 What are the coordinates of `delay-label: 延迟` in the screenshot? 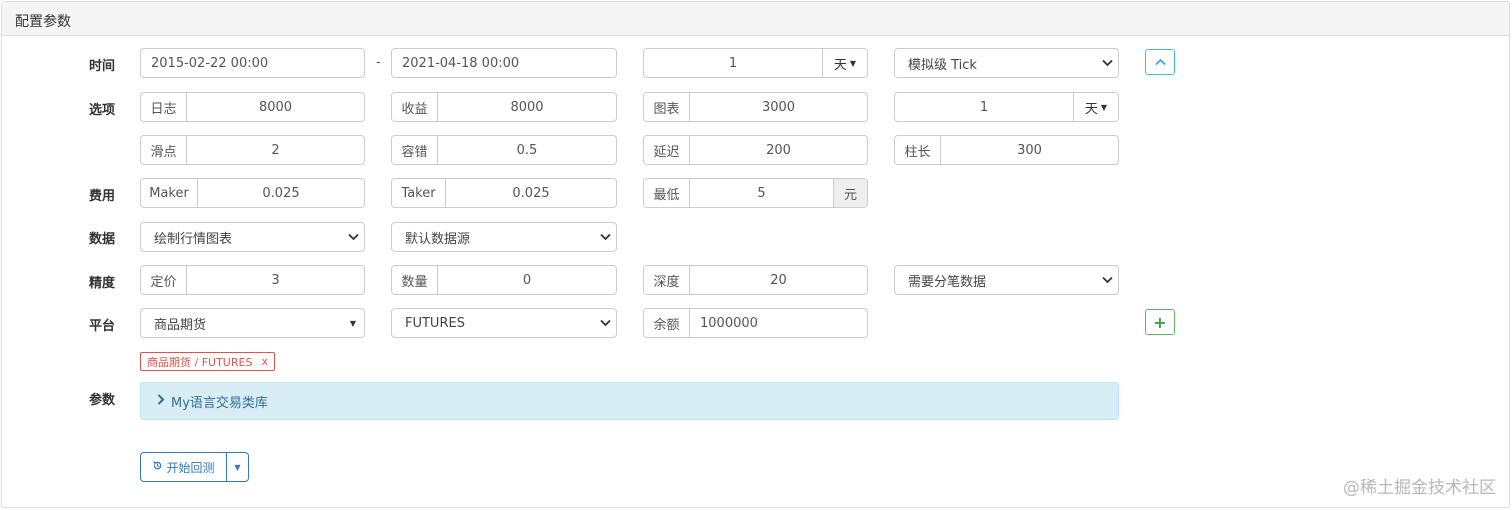 It's located at (667, 150).